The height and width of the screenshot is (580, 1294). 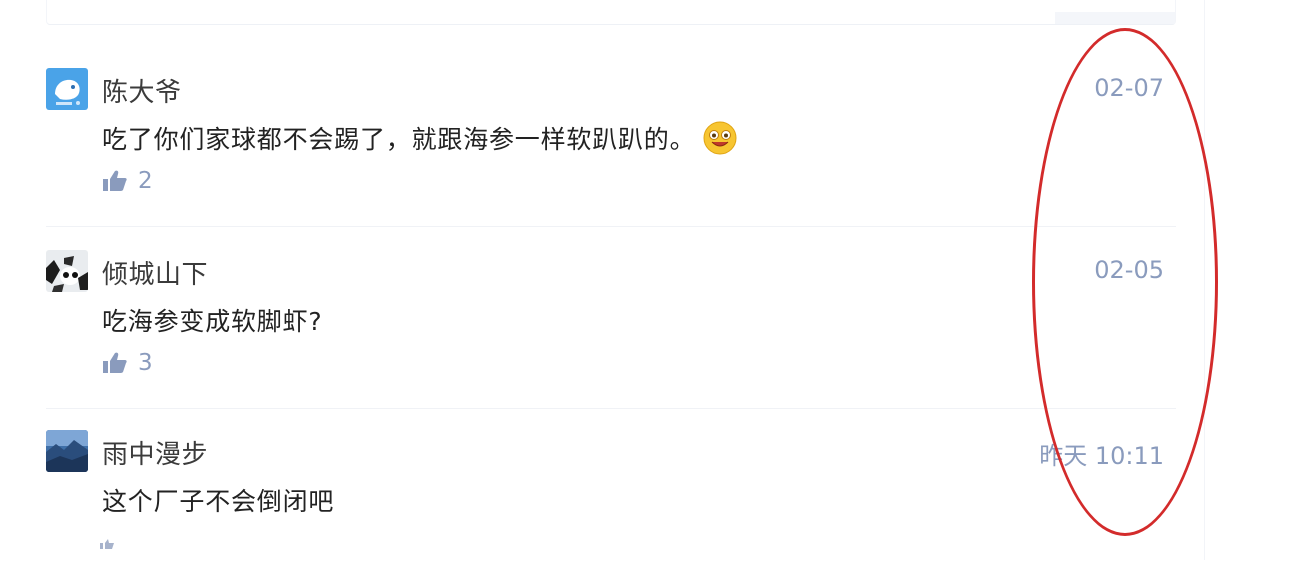 What do you see at coordinates (1129, 88) in the screenshot?
I see `comment-timestamp: 02-07` at bounding box center [1129, 88].